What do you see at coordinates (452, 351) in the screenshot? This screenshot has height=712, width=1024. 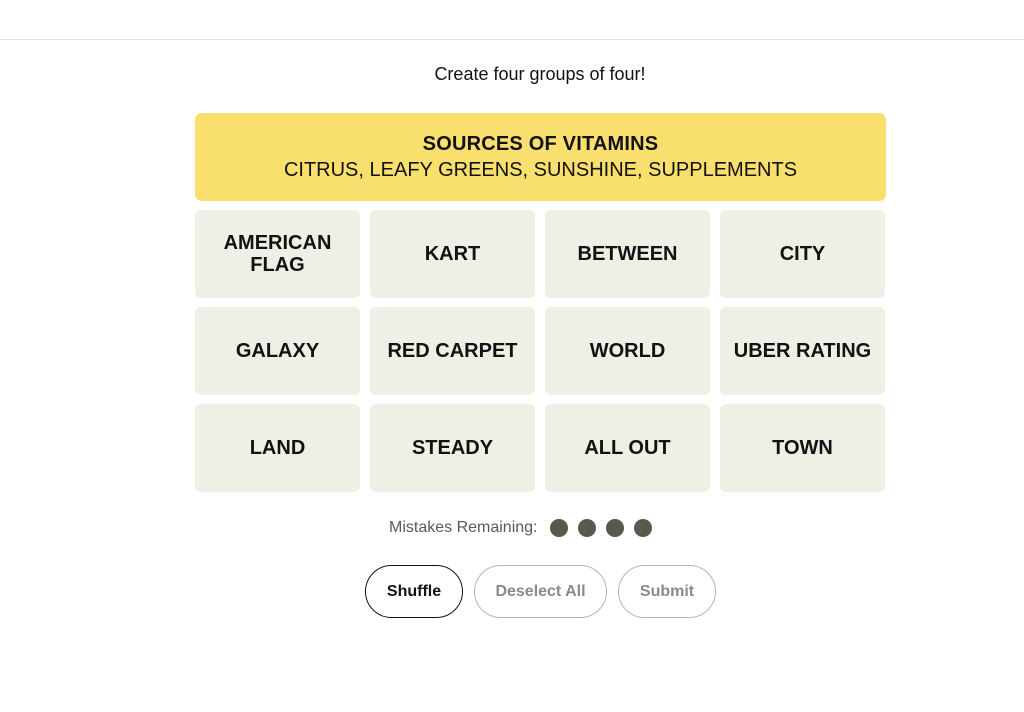 I see `word-tile: RED CARPET` at bounding box center [452, 351].